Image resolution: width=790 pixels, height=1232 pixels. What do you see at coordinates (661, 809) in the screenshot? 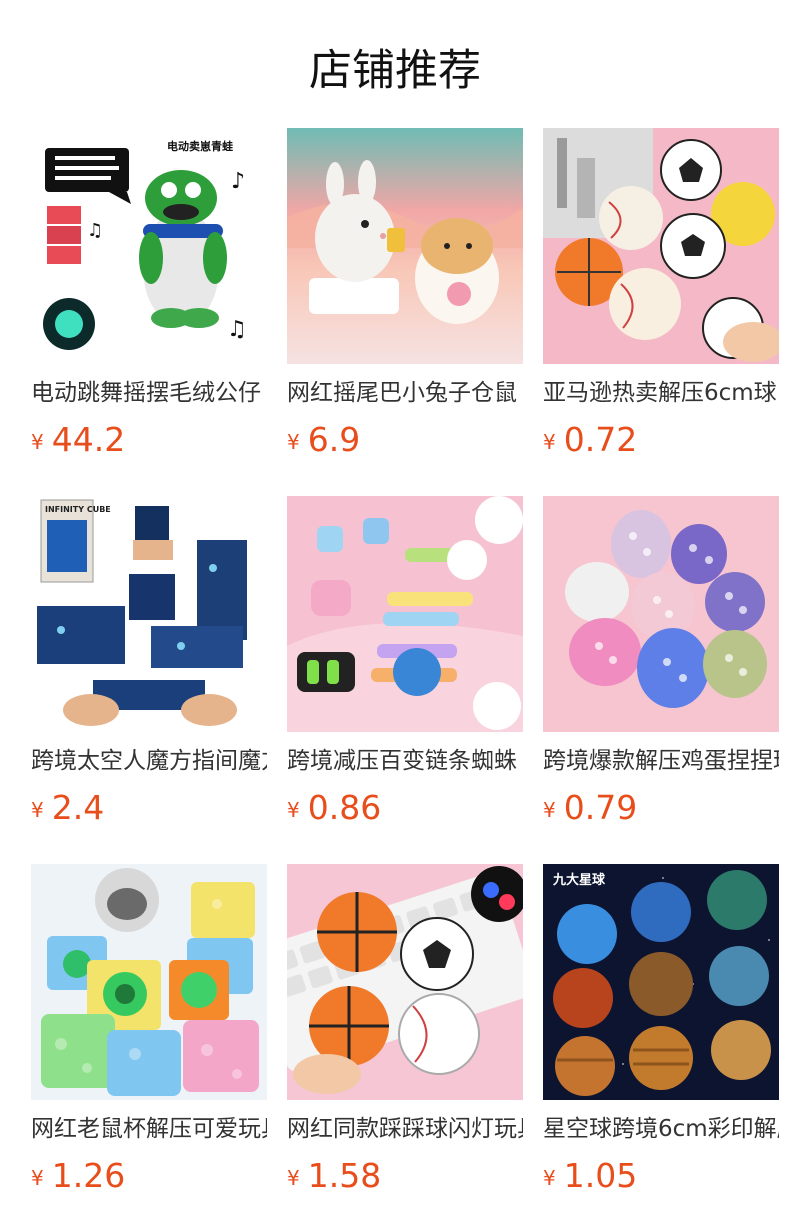
I see `product-price: ¥0.79` at bounding box center [661, 809].